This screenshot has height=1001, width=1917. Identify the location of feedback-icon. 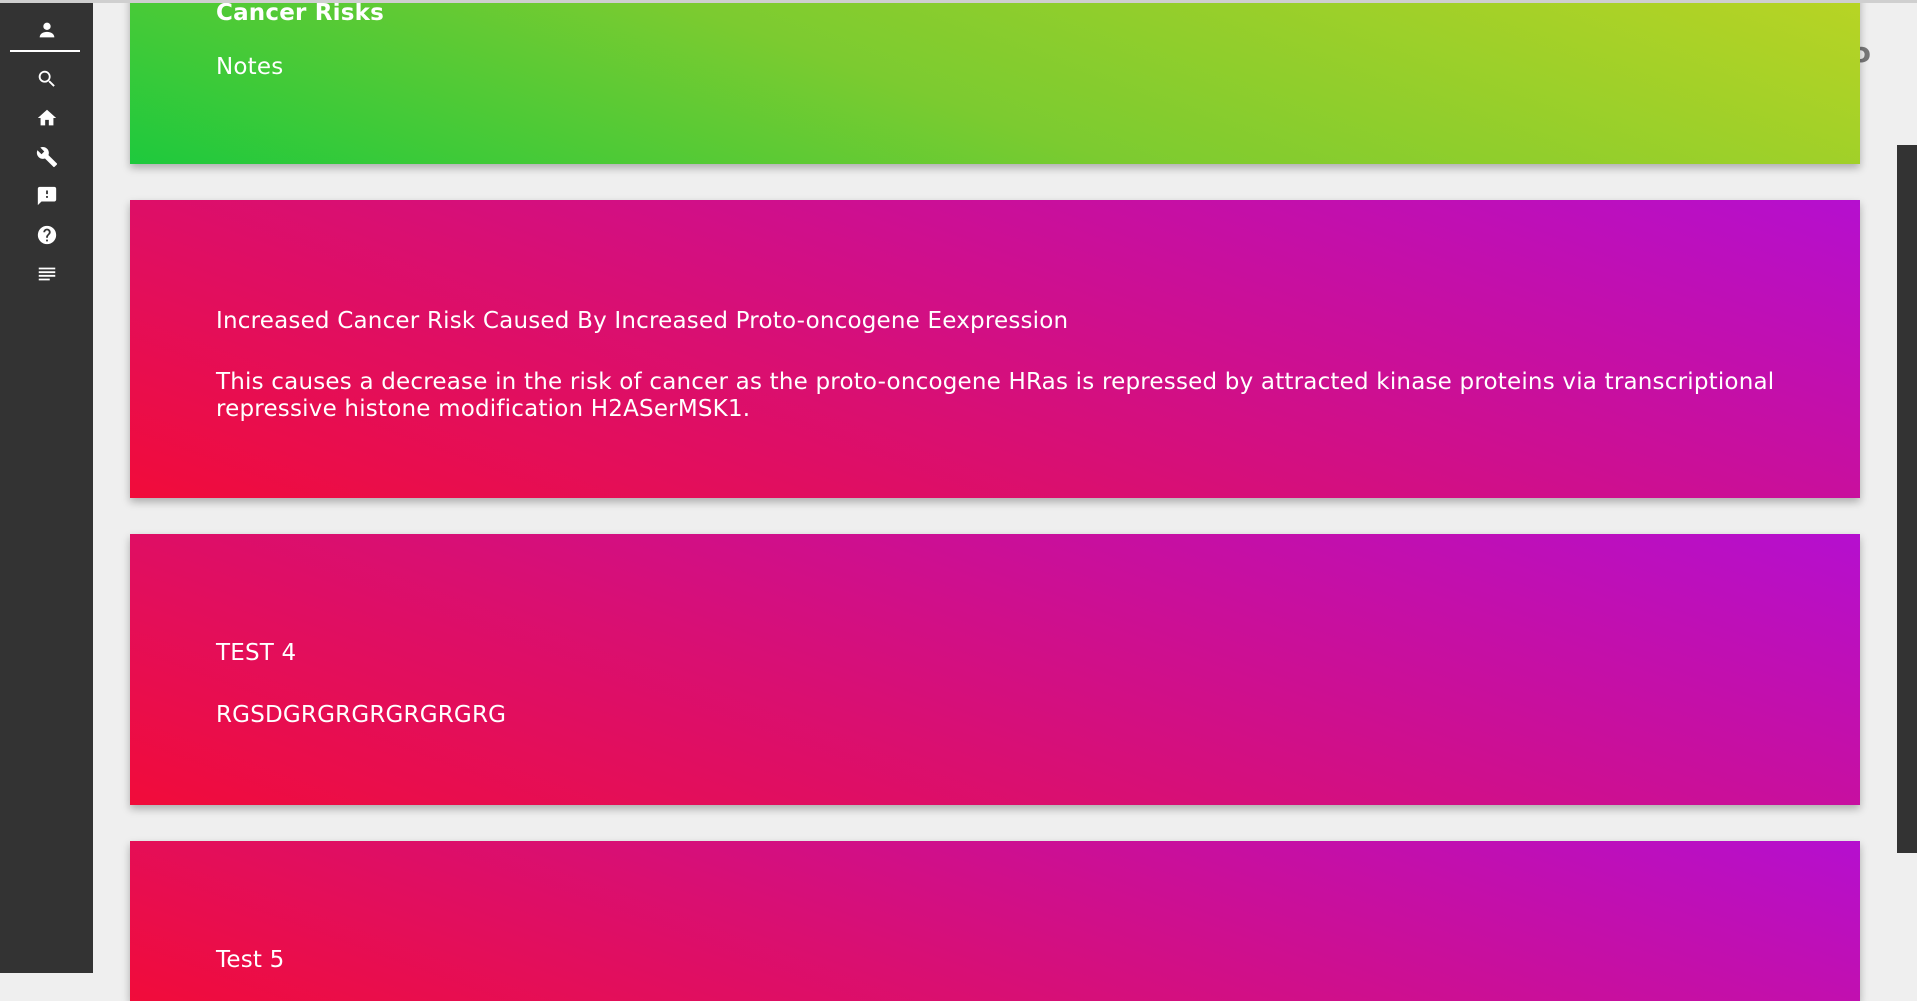
(46, 196).